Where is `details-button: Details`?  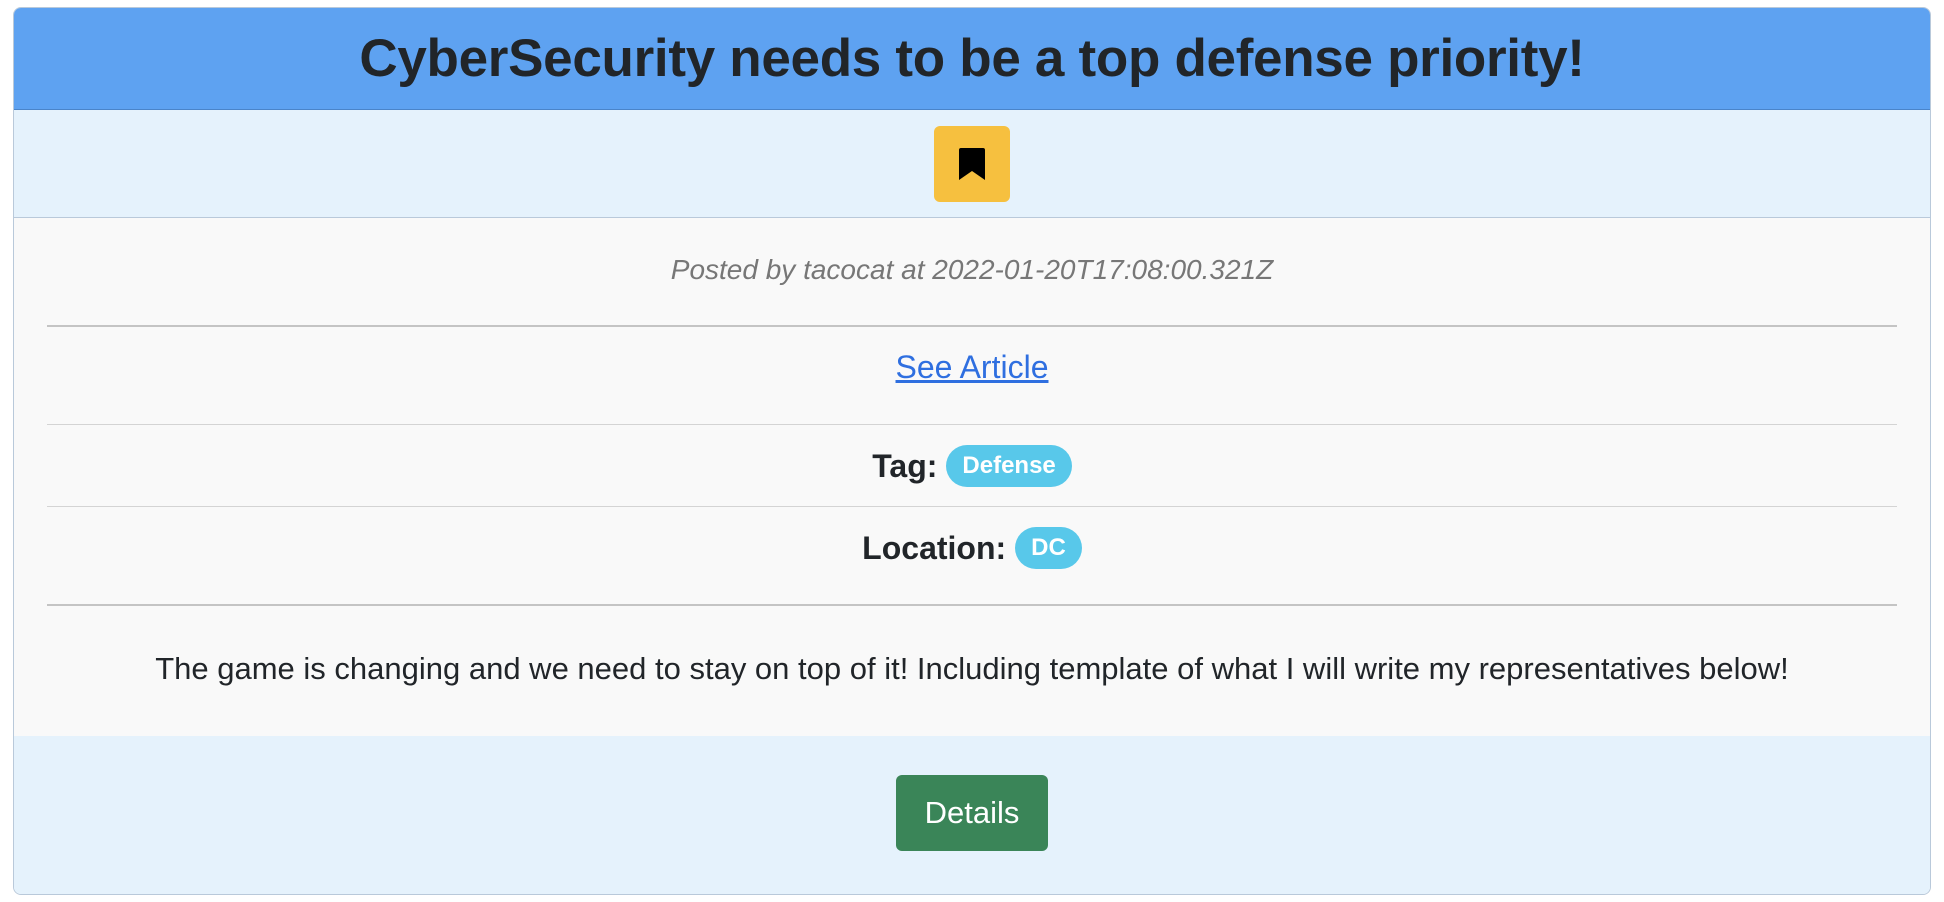 details-button: Details is located at coordinates (972, 813).